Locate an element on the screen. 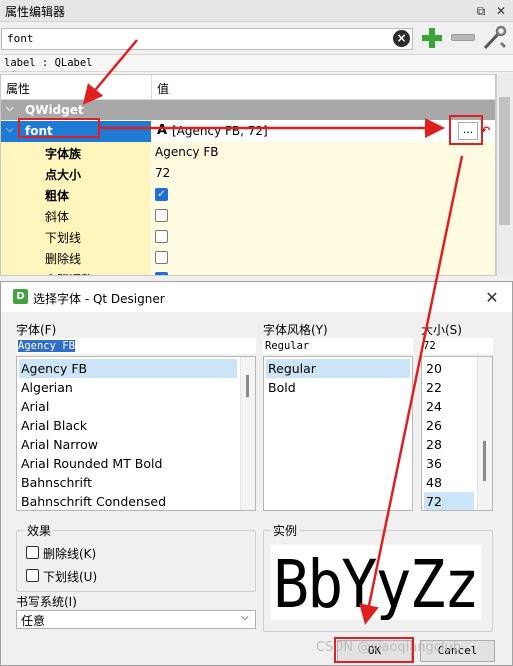  add-icon is located at coordinates (432, 38).